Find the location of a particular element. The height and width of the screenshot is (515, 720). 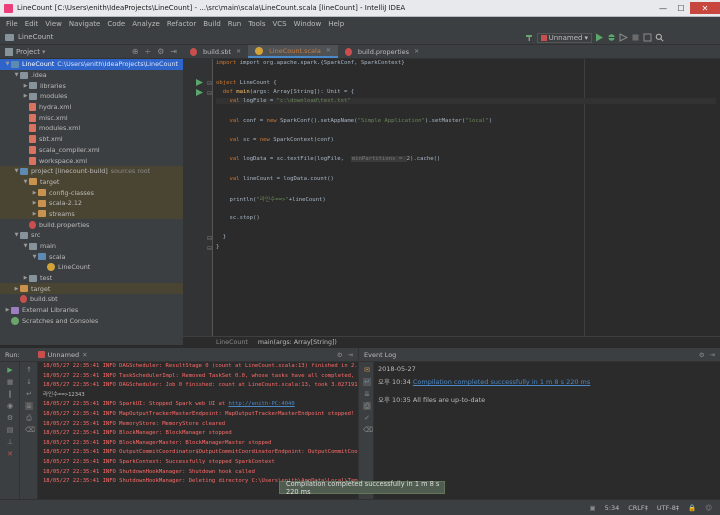

tree-item: ▶ target is located at coordinates (91, 289).